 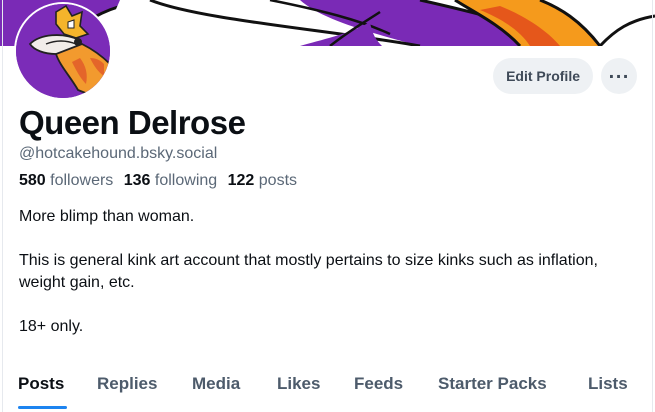 I want to click on following-count: 136, so click(x=137, y=180).